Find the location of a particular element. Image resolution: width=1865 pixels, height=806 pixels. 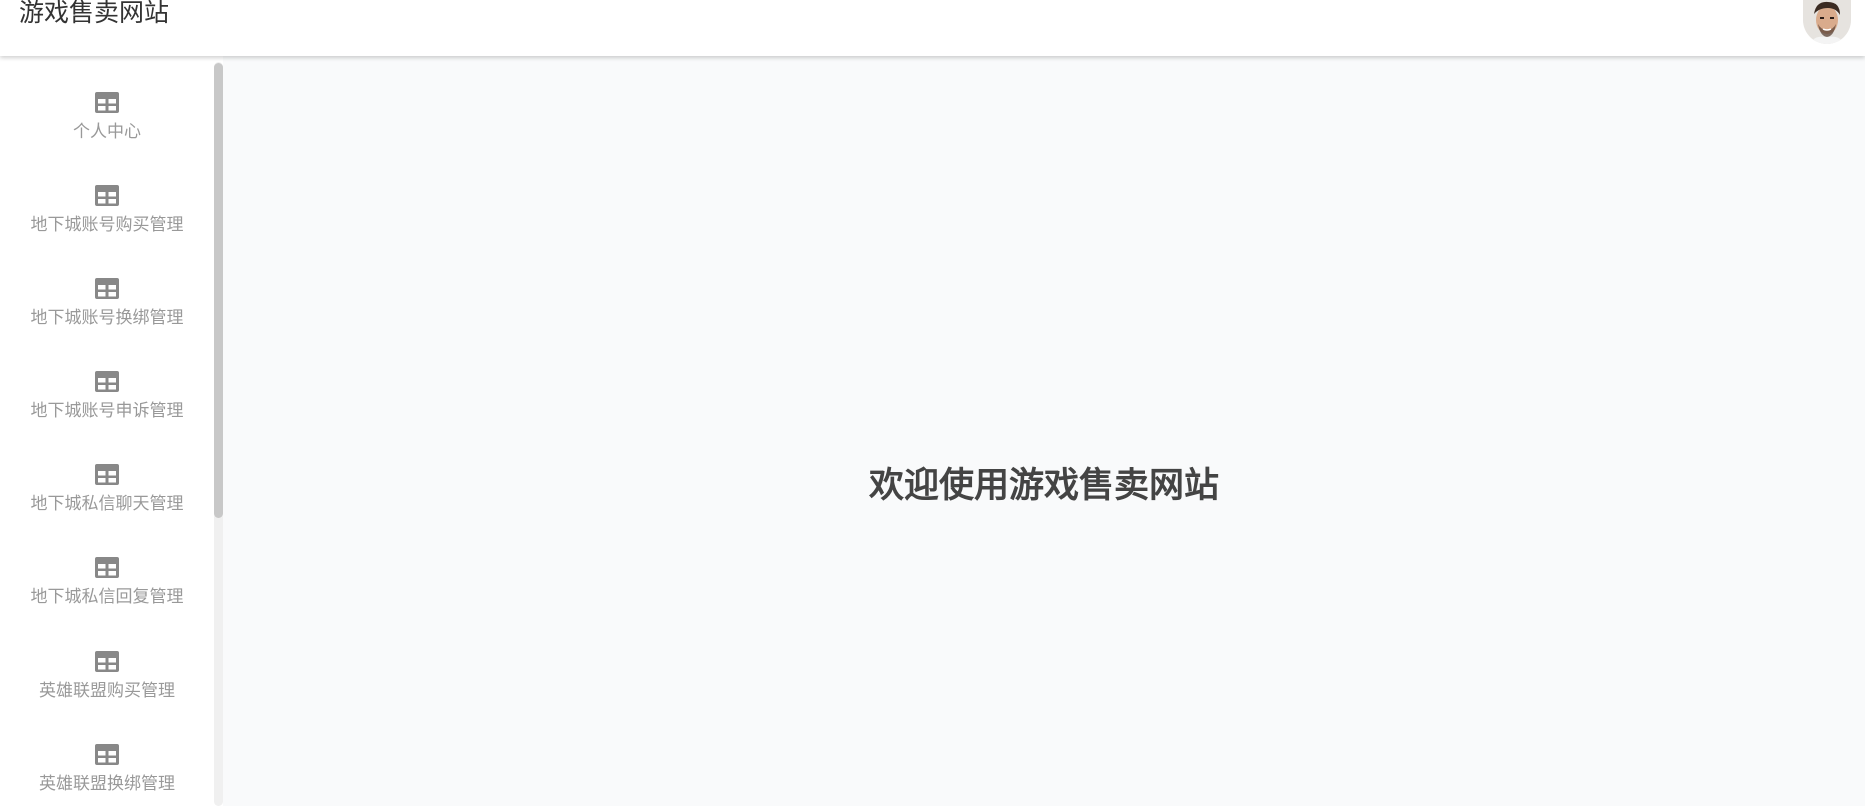

welcome-heading: 欢迎使用游戏售卖网站 is located at coordinates (1043, 486).